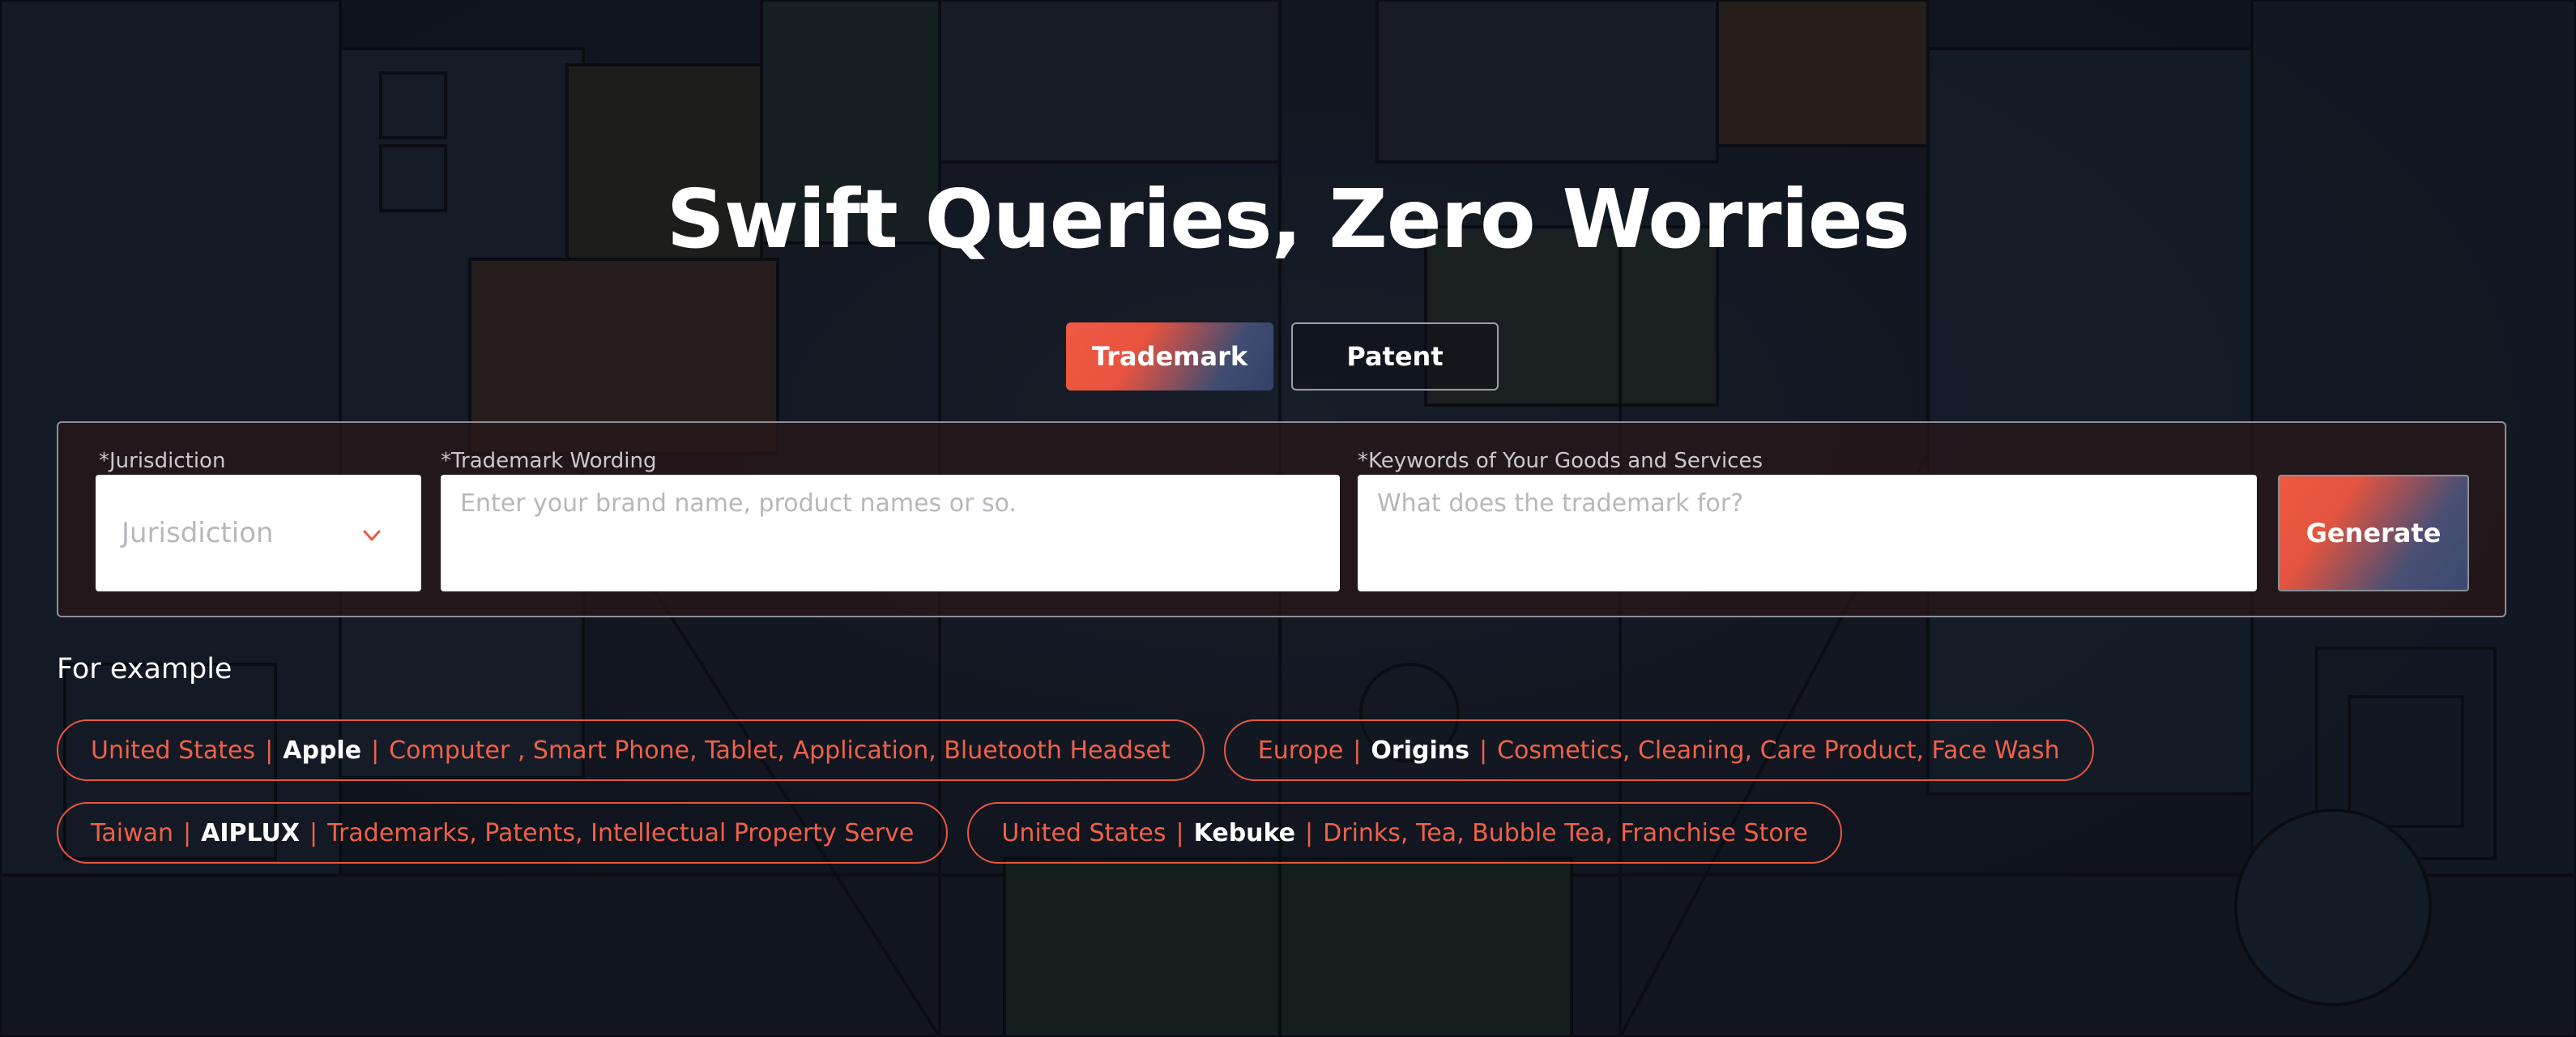 This screenshot has width=2576, height=1037. I want to click on jurisdiction-placeholder: Jurisdiction, so click(198, 533).